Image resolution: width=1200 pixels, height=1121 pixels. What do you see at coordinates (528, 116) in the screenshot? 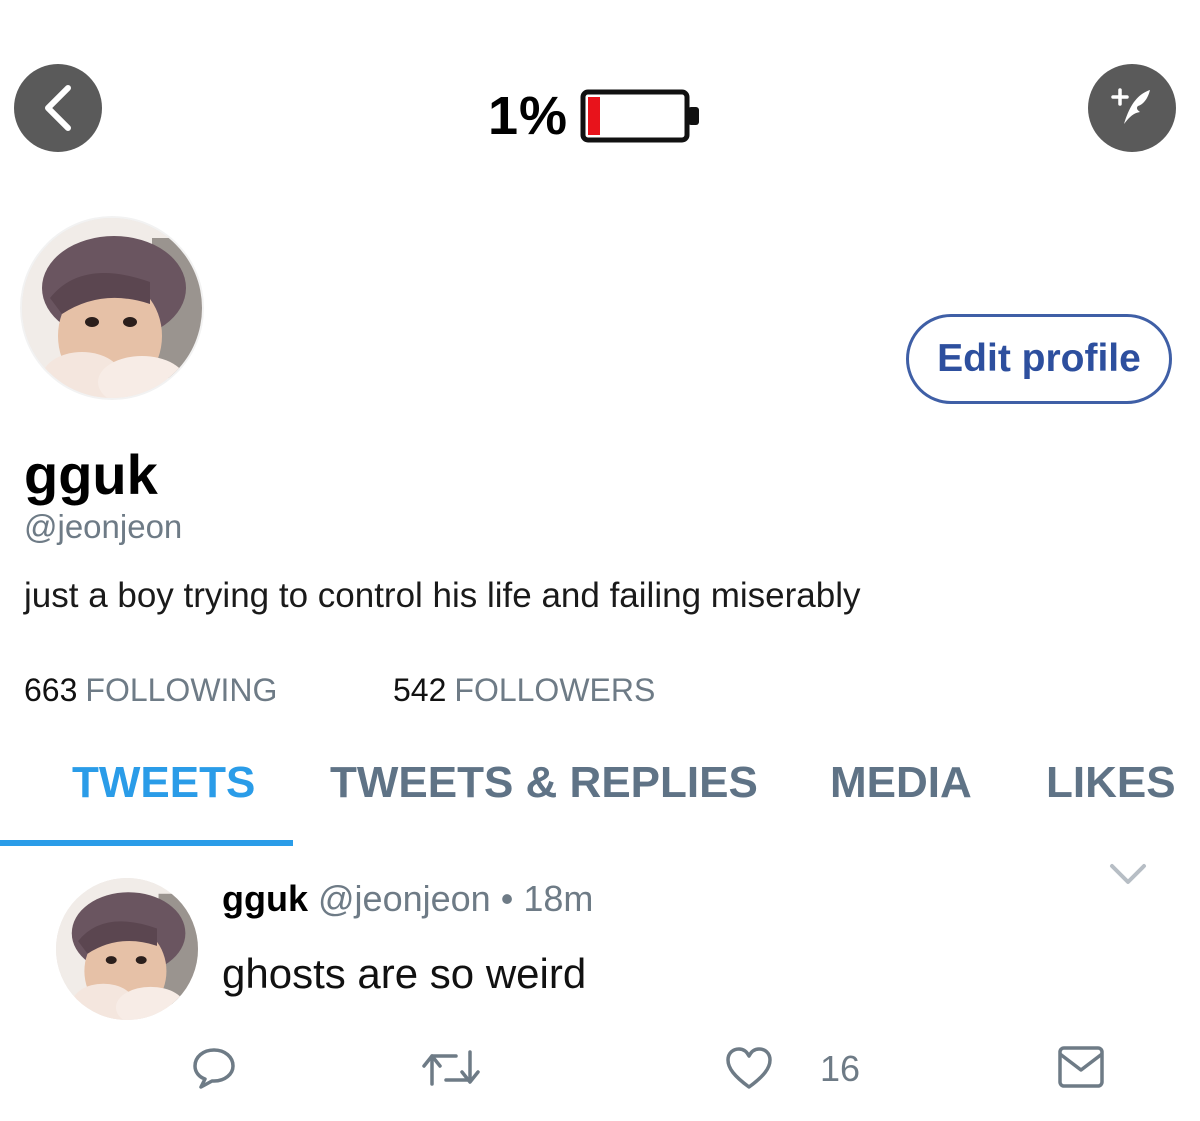
I see `battery-percent: 1%` at bounding box center [528, 116].